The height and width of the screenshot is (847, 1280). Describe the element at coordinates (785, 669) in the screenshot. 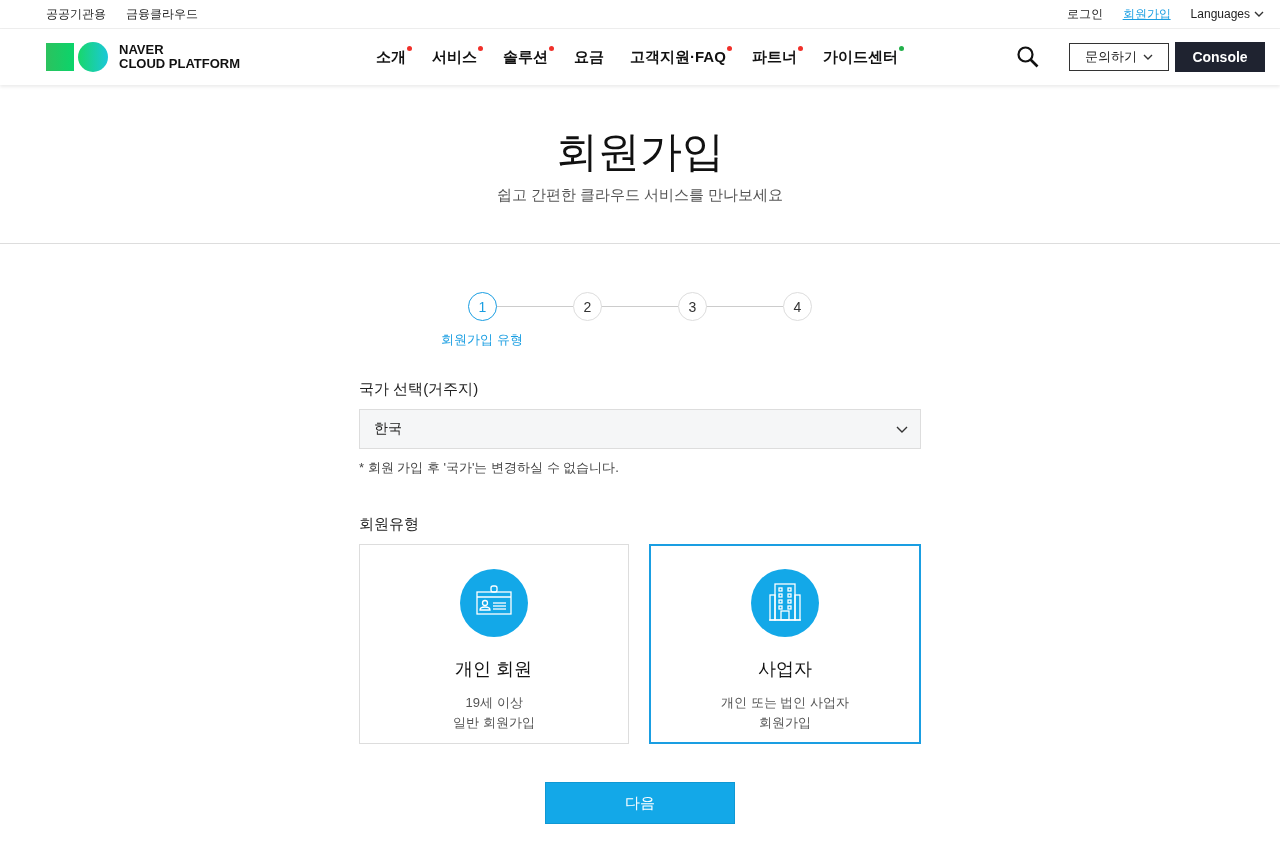

I see `card-title: 사업자` at that location.